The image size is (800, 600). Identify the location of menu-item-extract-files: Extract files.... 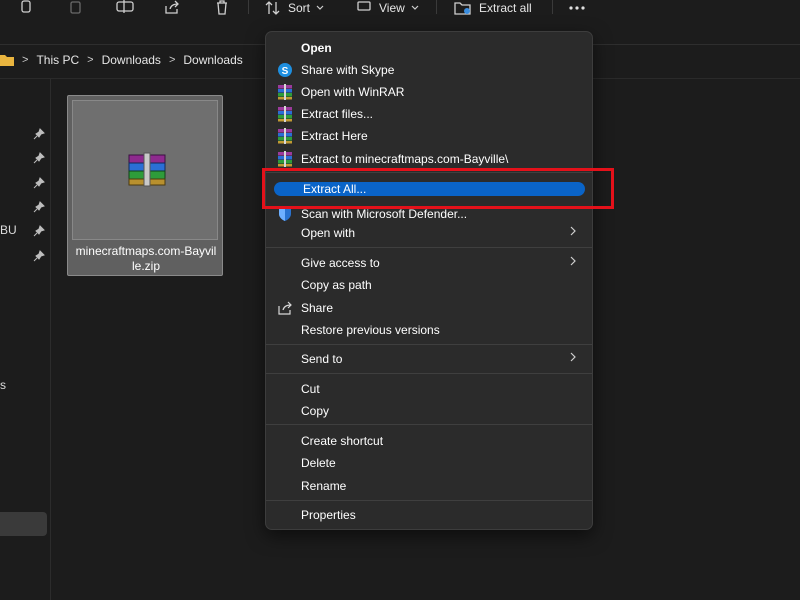
(429, 114).